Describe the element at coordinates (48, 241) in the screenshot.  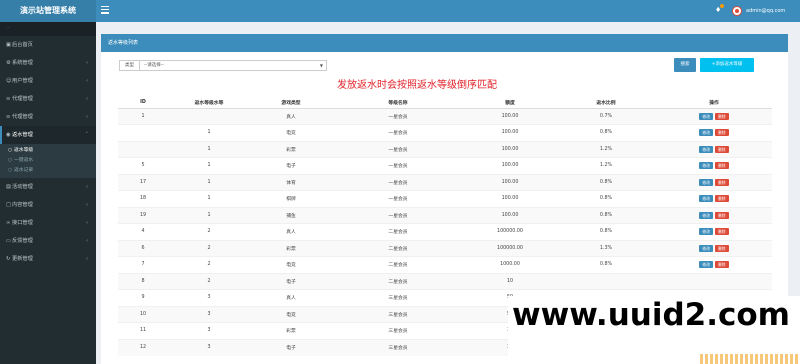
I see `sidebar-item-9: ▭反馈管理 ‹` at that location.